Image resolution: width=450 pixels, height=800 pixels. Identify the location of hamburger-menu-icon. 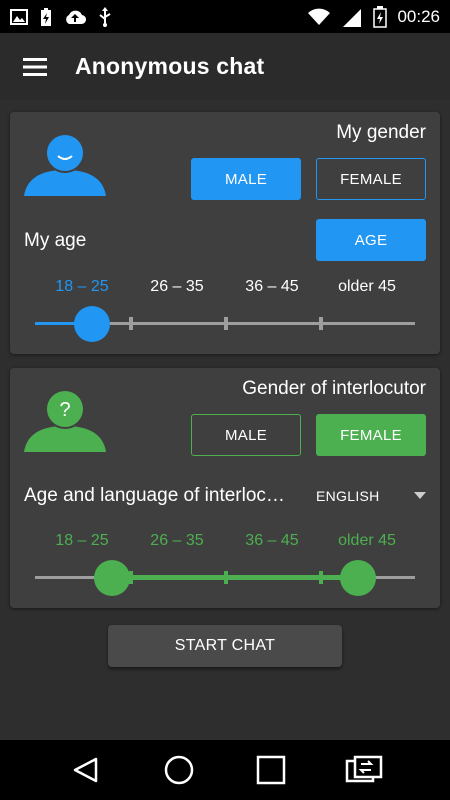
(35, 66).